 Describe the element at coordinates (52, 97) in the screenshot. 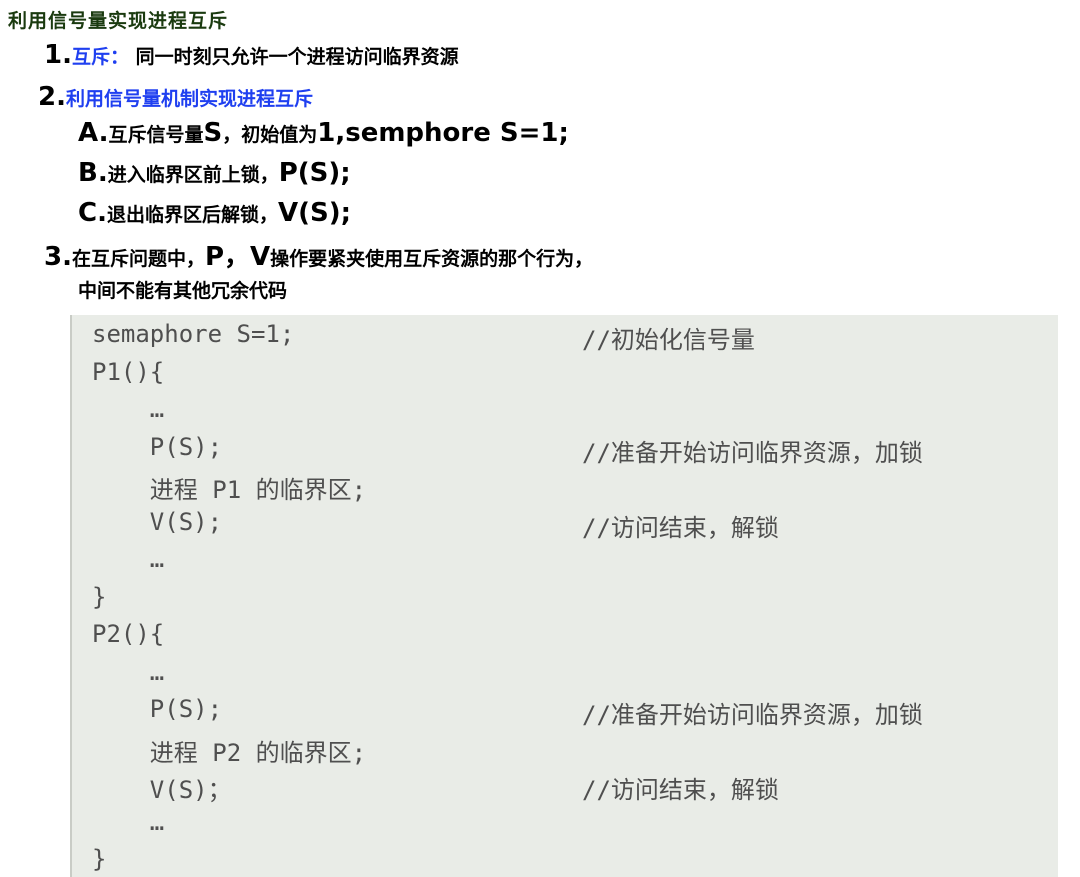

I see `point-2-number: 2.` at that location.